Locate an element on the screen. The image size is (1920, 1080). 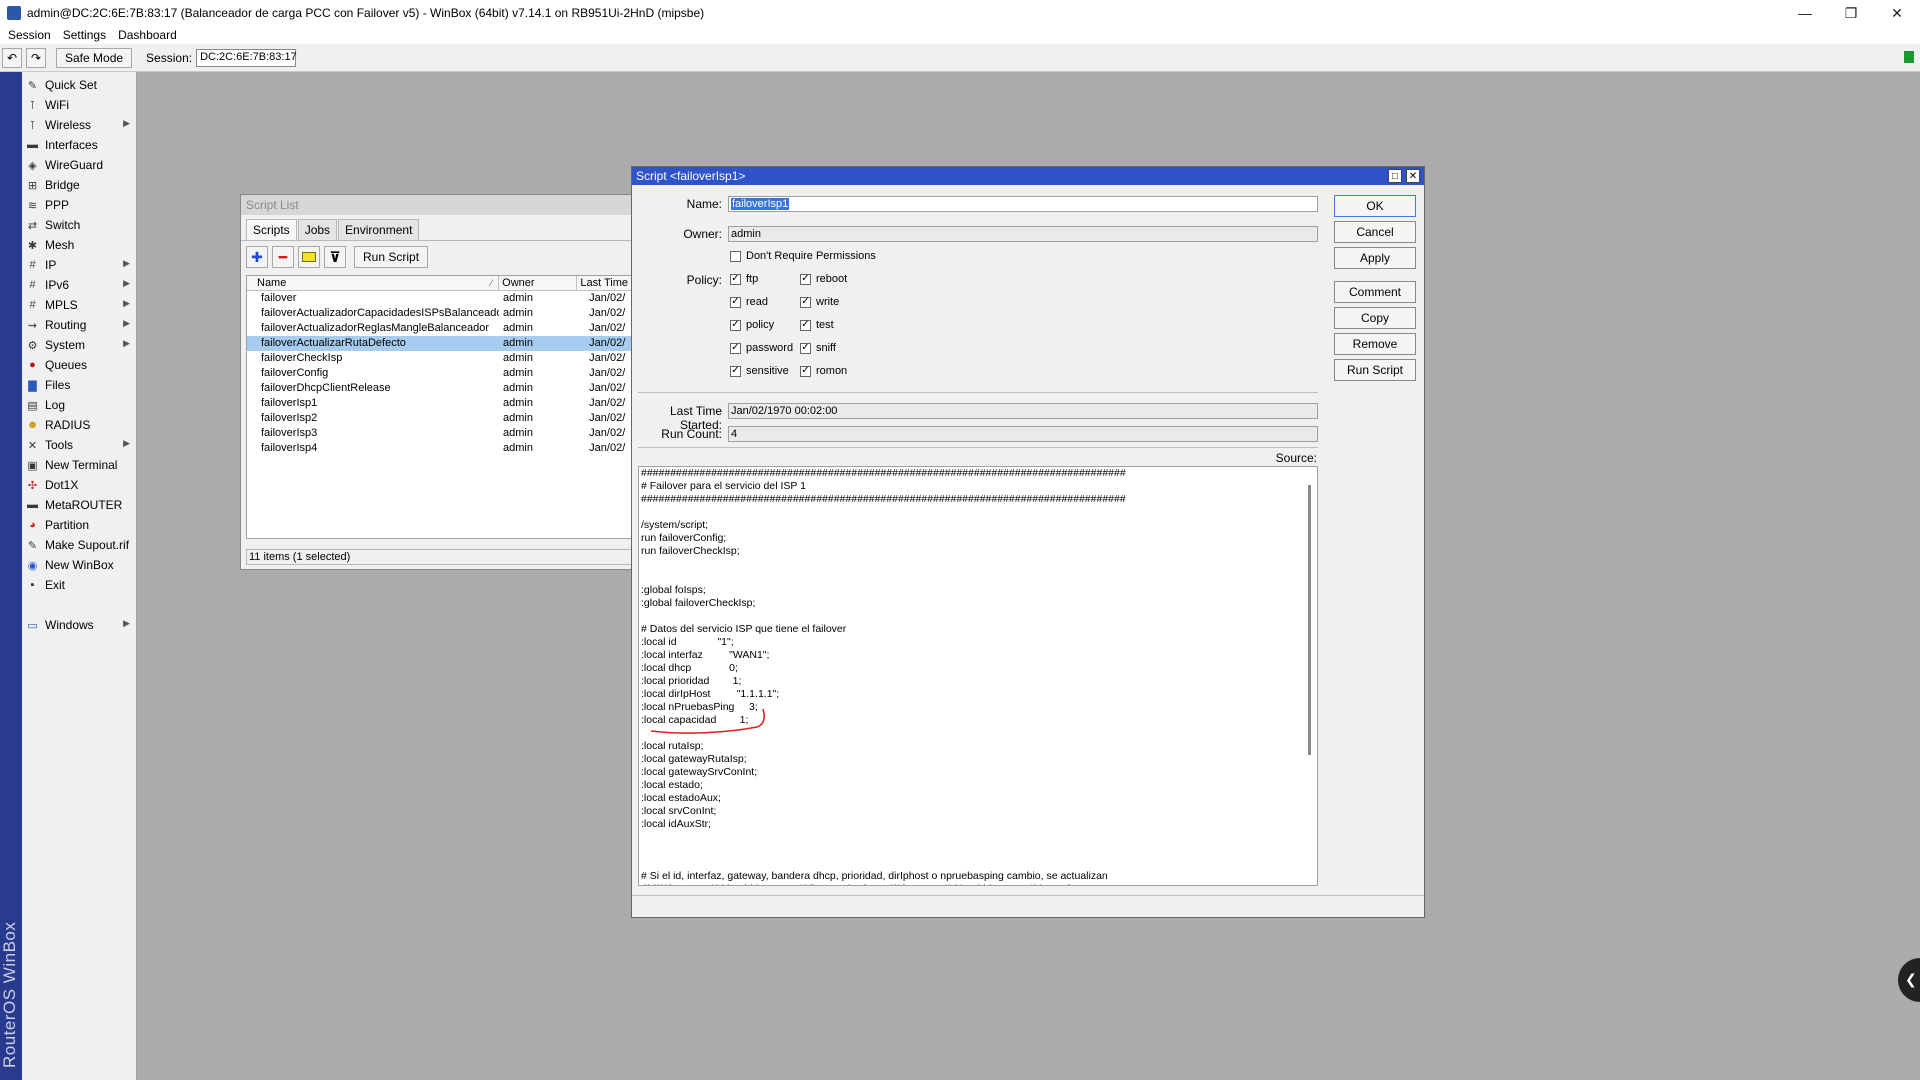
policy-sniff-checkbox: ✓ sniff is located at coordinates (818, 348).